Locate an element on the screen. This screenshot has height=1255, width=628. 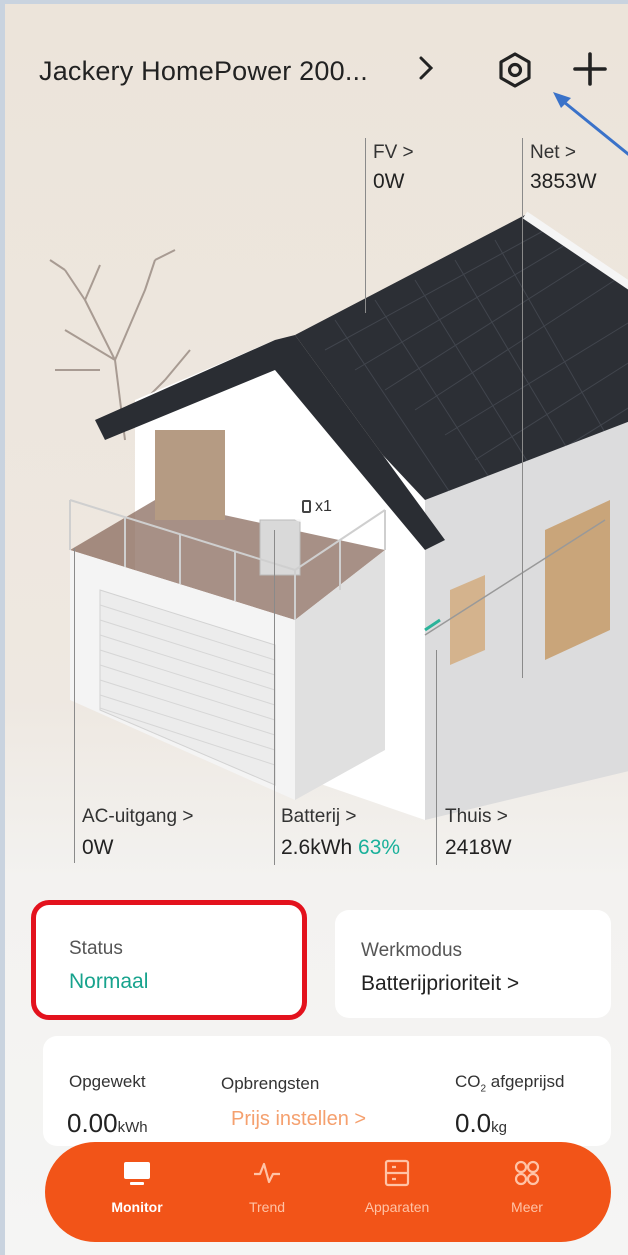
status-highlight-box is located at coordinates (169, 960).